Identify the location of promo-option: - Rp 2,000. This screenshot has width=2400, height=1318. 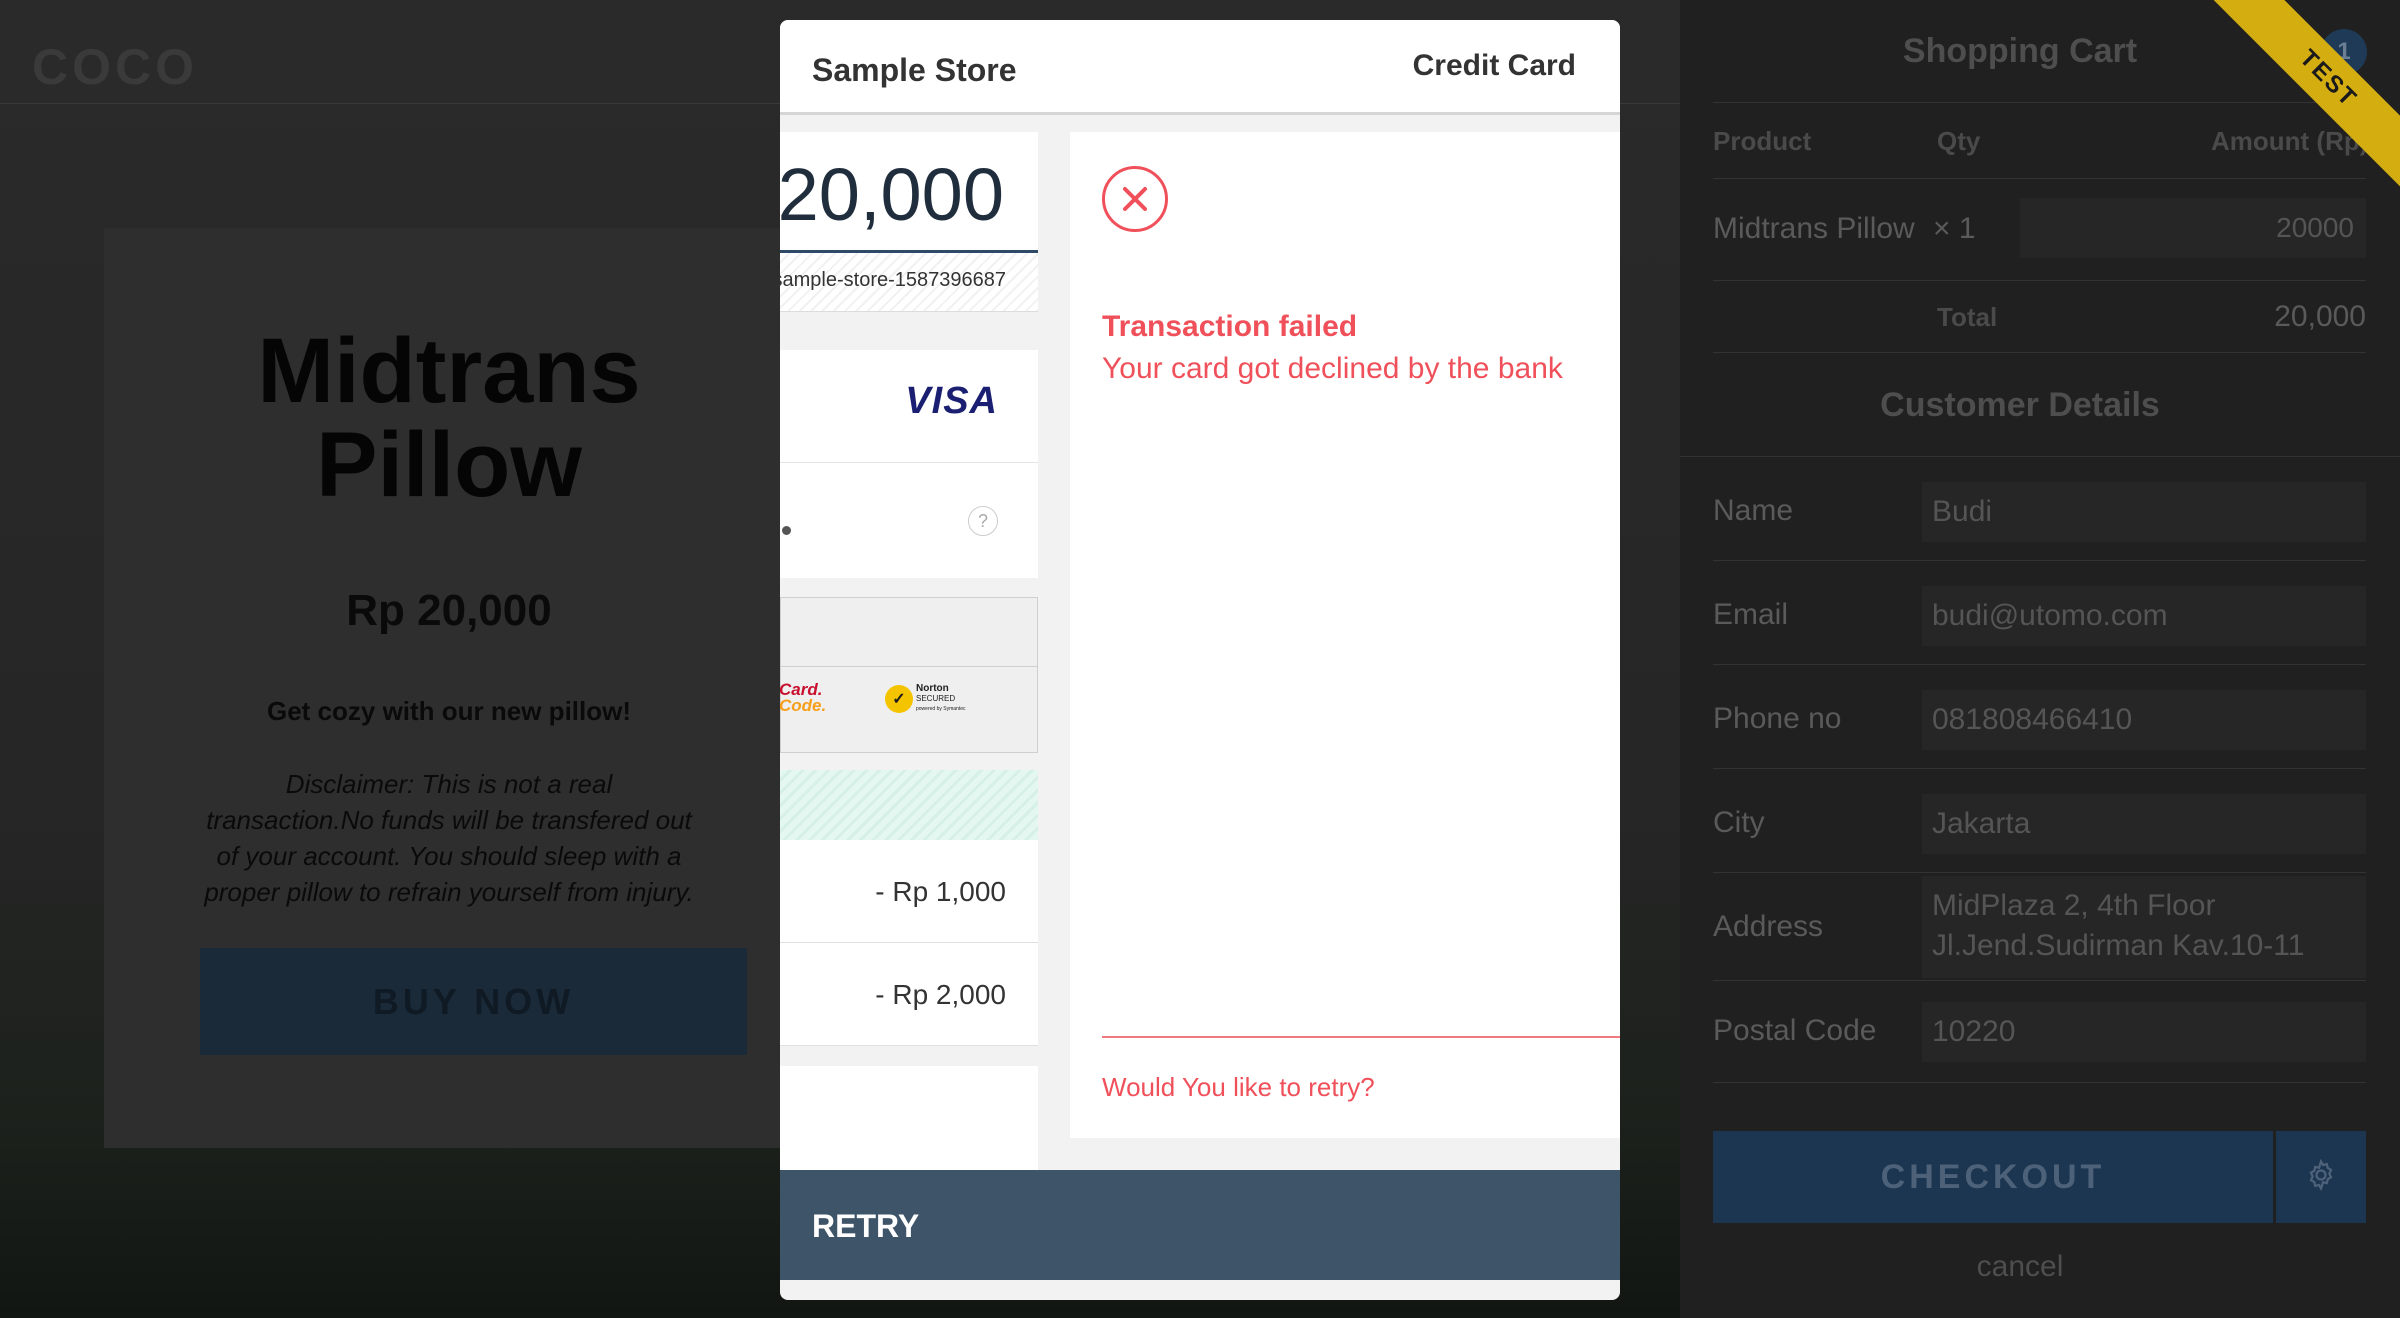
(909, 994).